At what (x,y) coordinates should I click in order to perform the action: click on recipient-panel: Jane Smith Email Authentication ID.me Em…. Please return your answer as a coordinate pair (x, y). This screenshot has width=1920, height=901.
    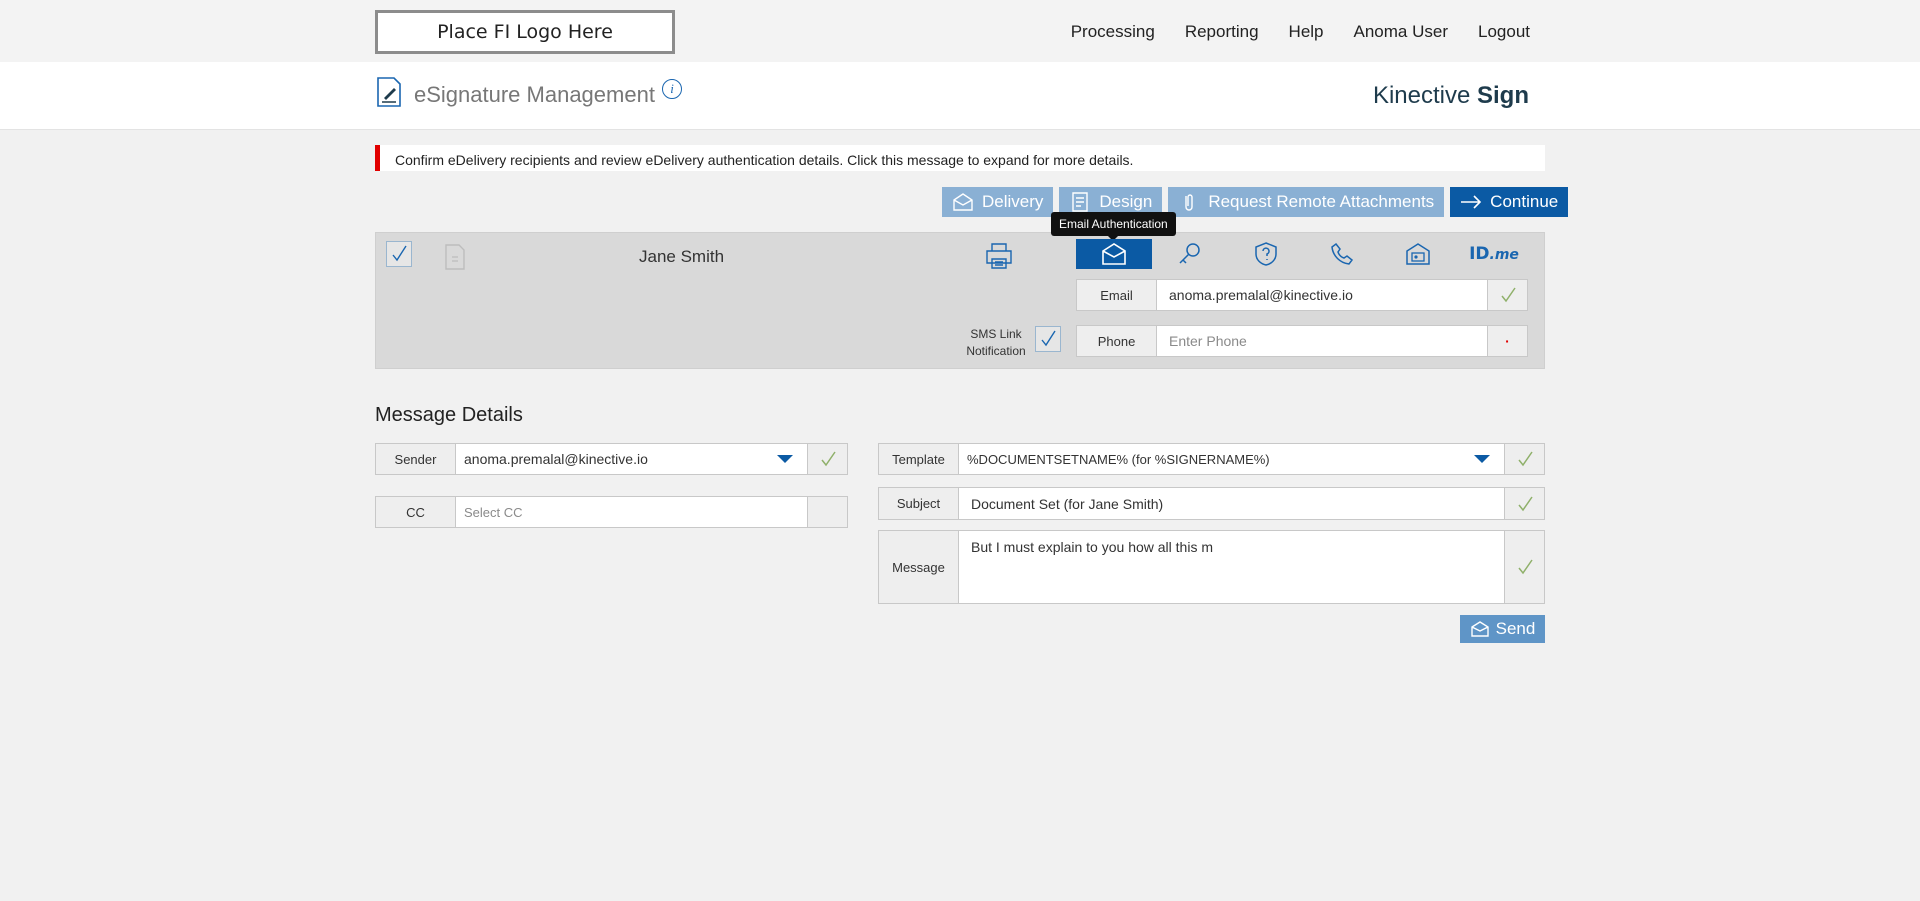
    Looking at the image, I should click on (960, 290).